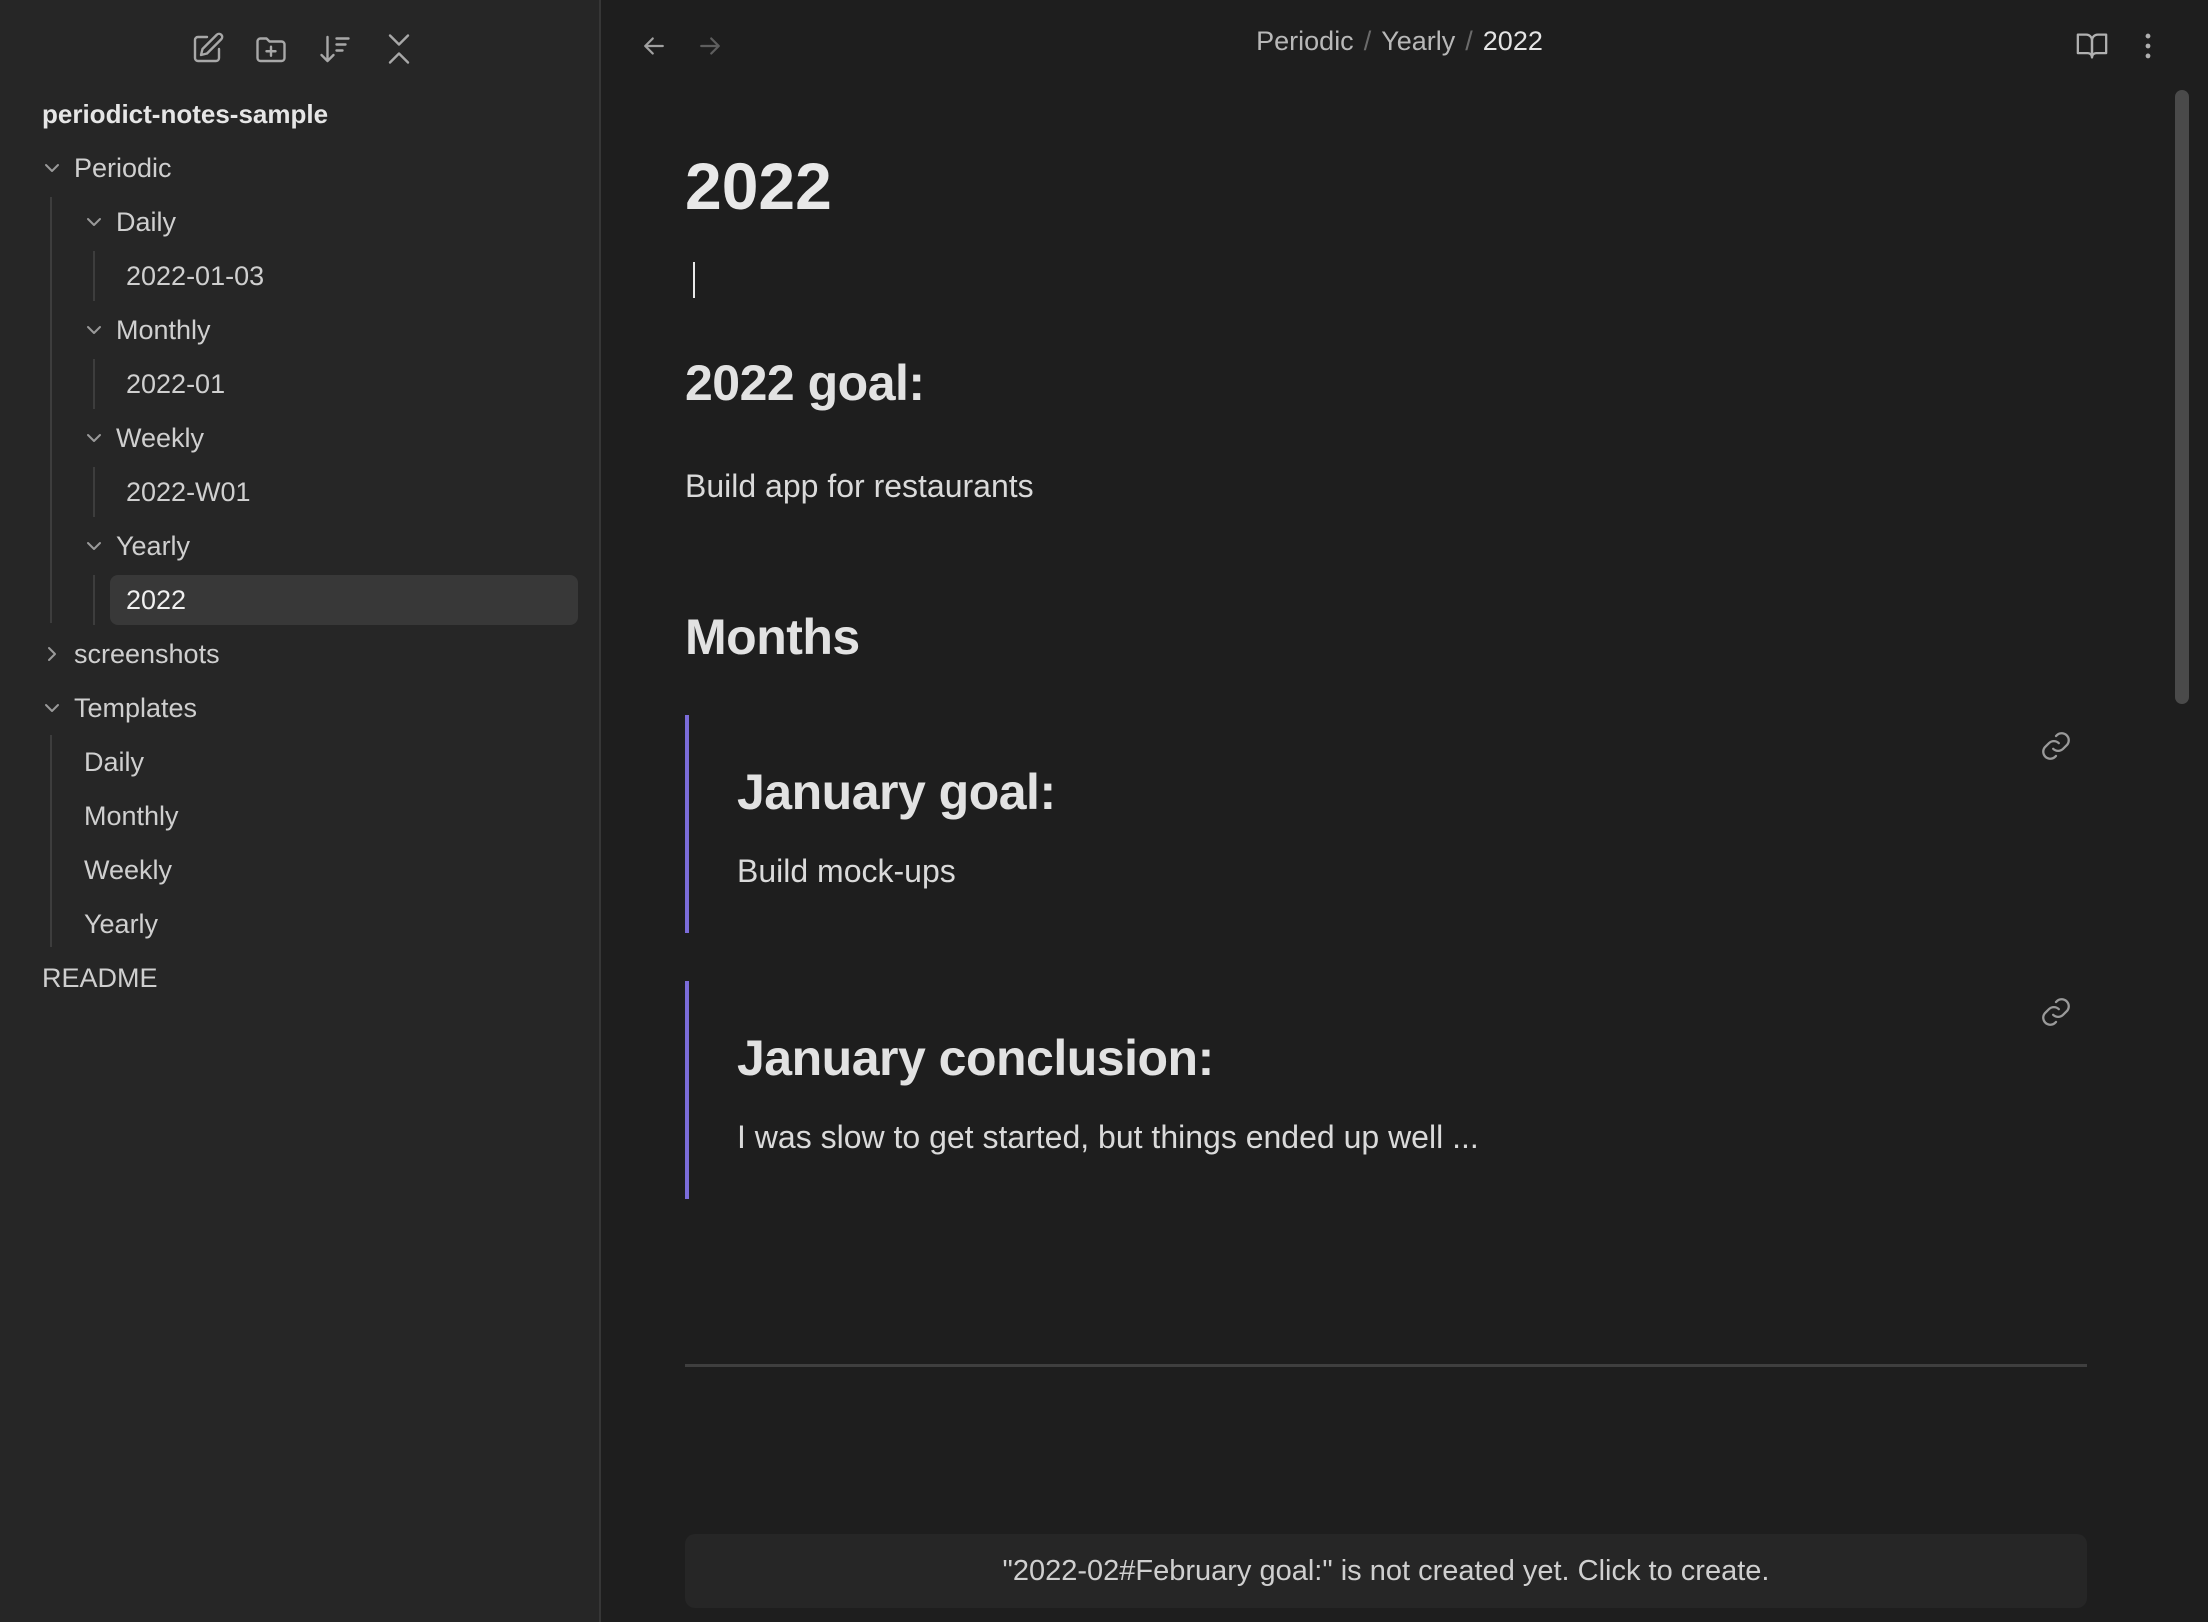 This screenshot has width=2208, height=1622. I want to click on file-explorer-toolbar, so click(303, 49).